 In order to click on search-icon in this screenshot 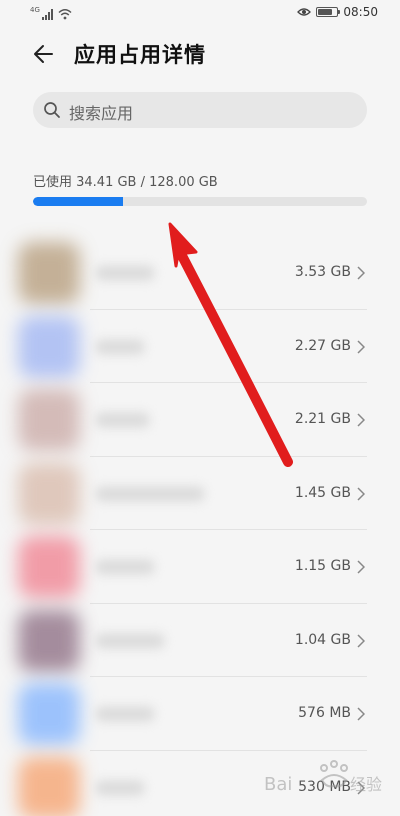, I will do `click(52, 110)`.